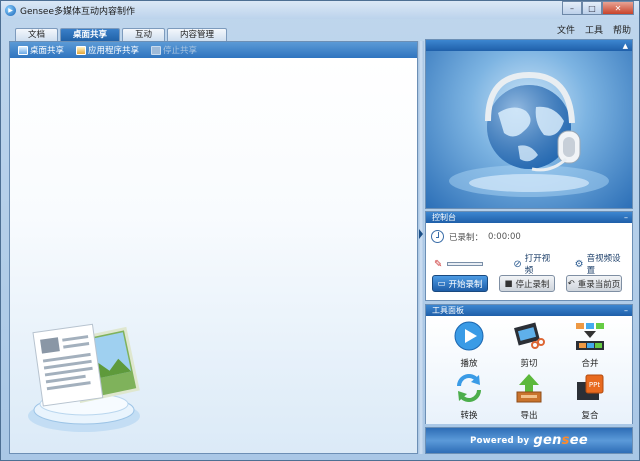  What do you see at coordinates (590, 416) in the screenshot?
I see `composite-label: 复合` at bounding box center [590, 416].